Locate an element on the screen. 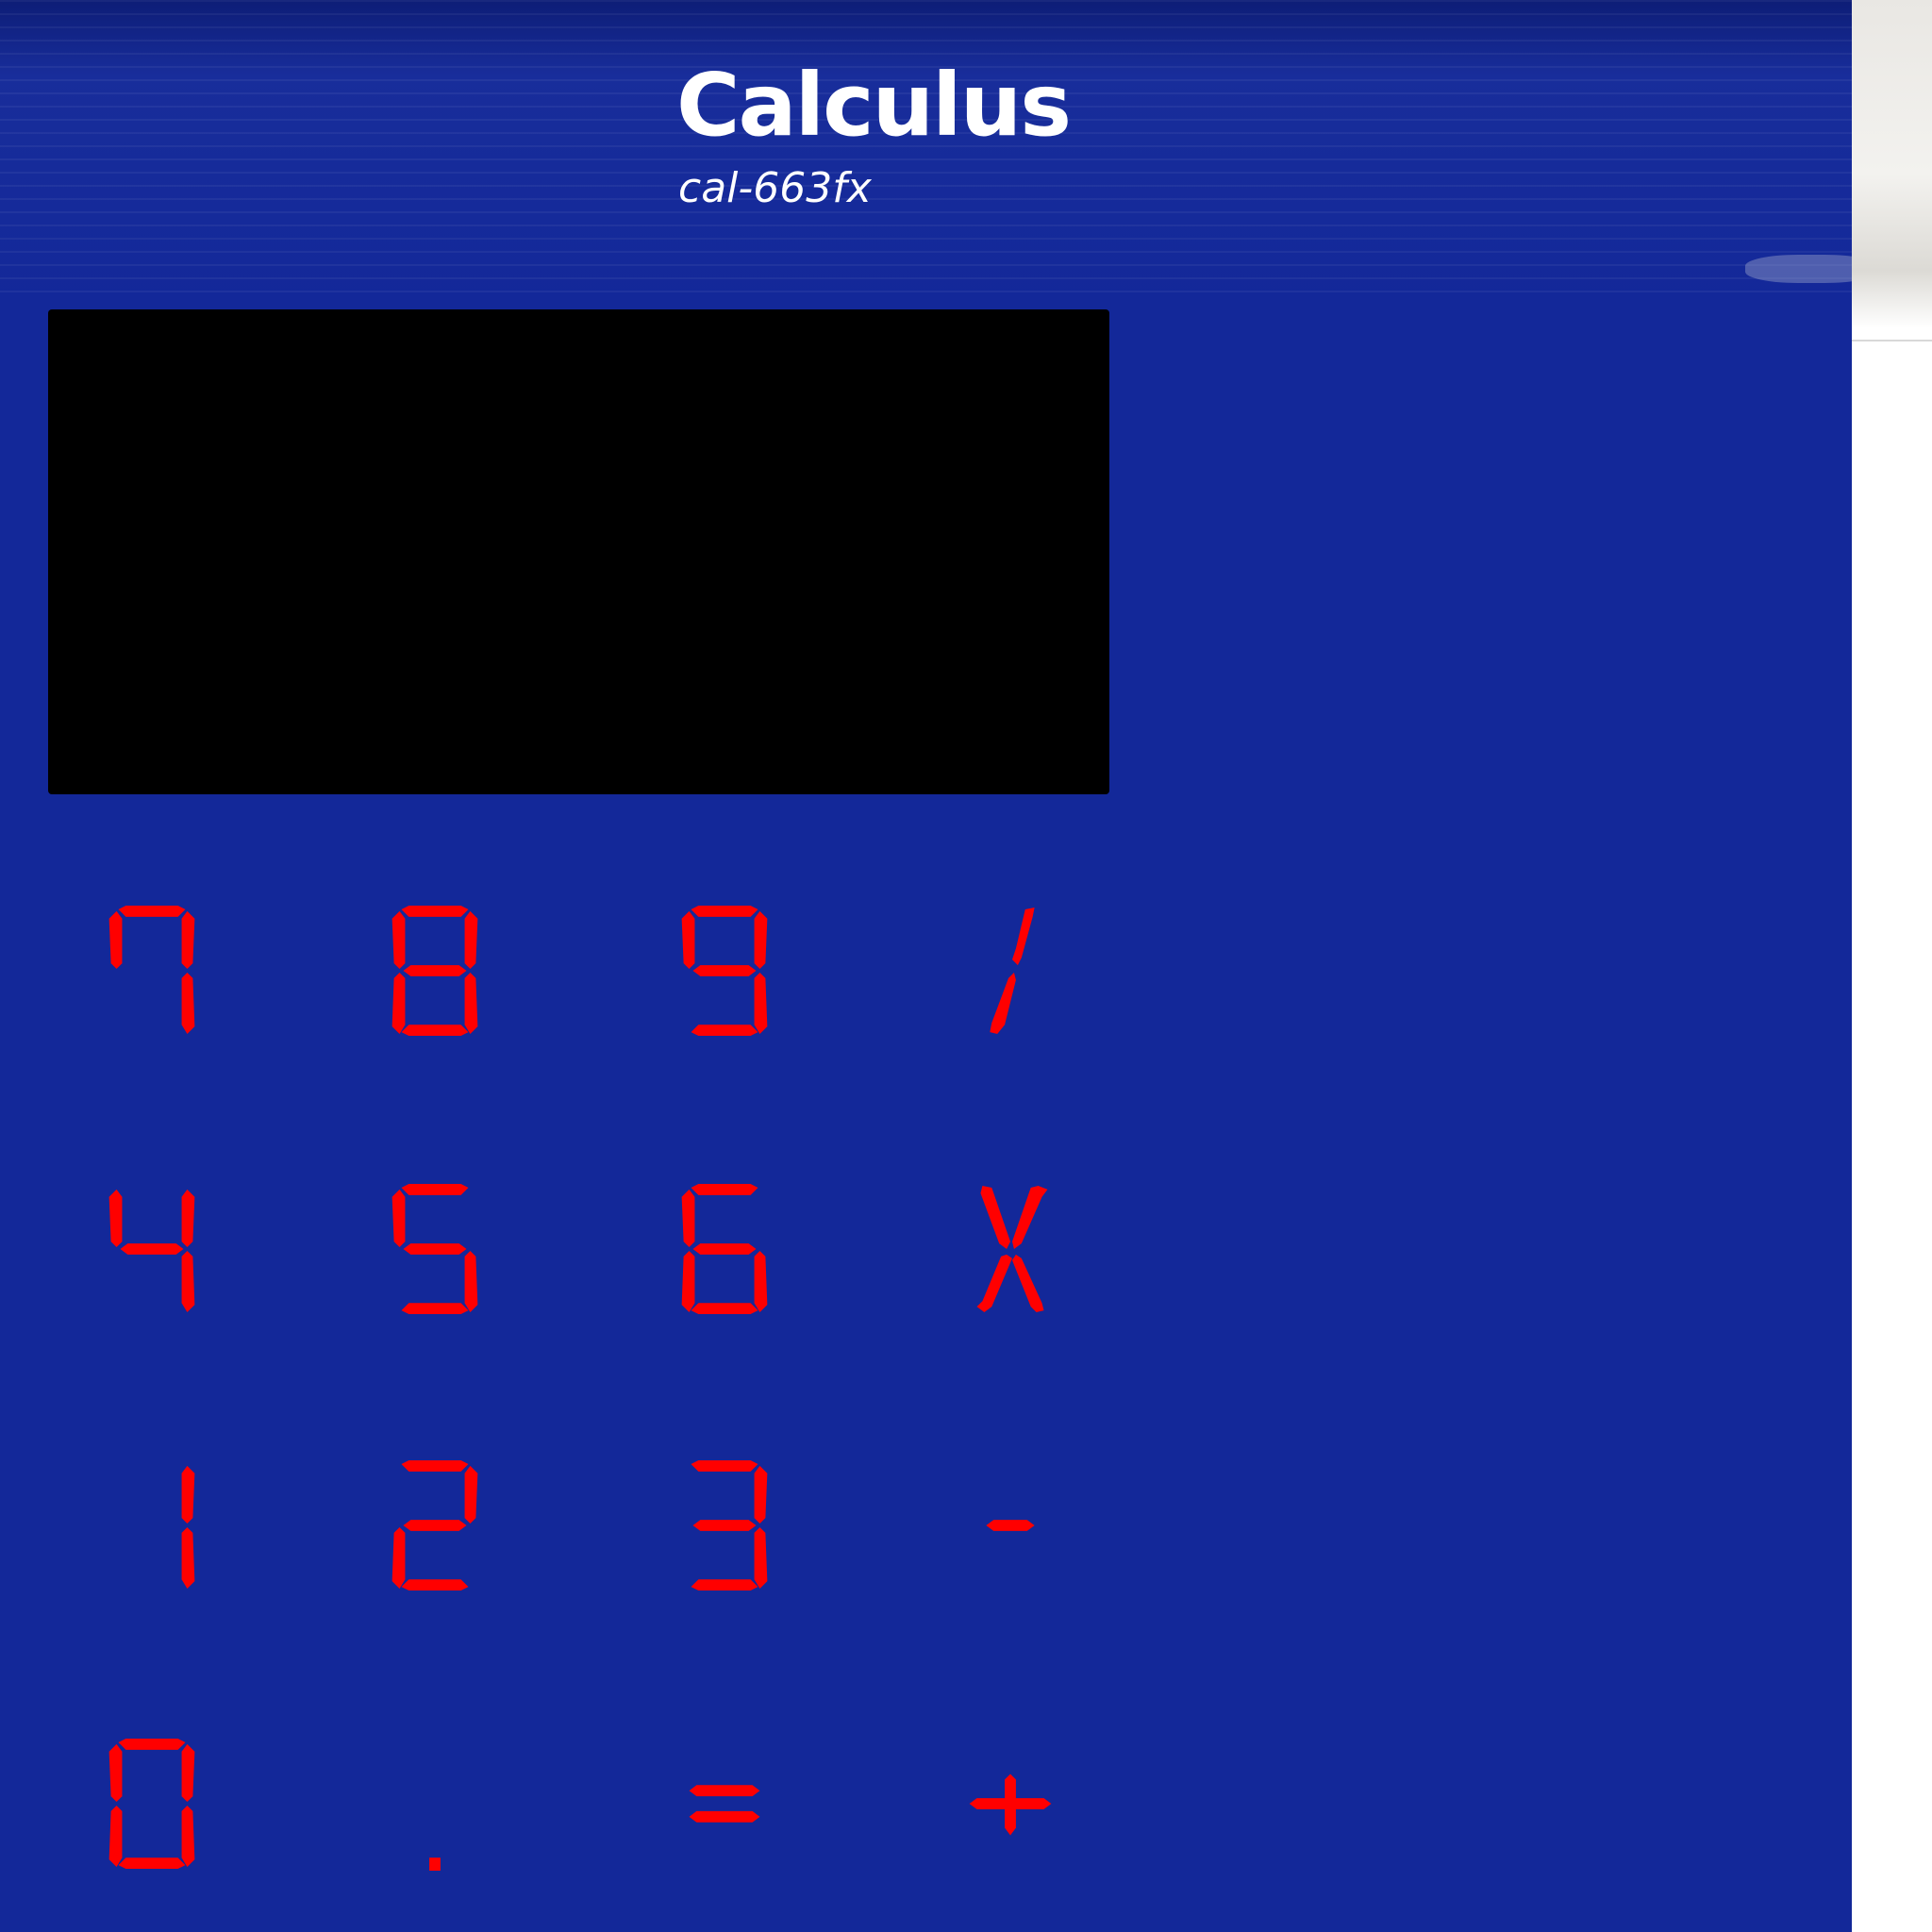  key-decimal-glyph is located at coordinates (435, 1864).